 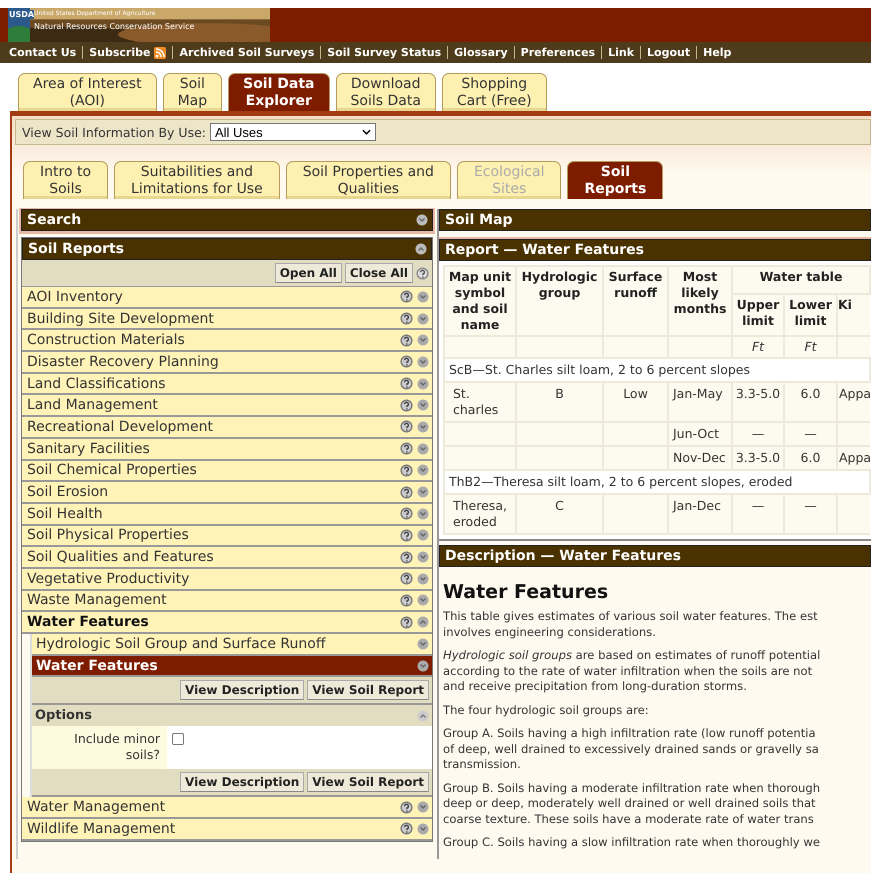 What do you see at coordinates (232, 667) in the screenshot?
I see `report-item: Water Features` at bounding box center [232, 667].